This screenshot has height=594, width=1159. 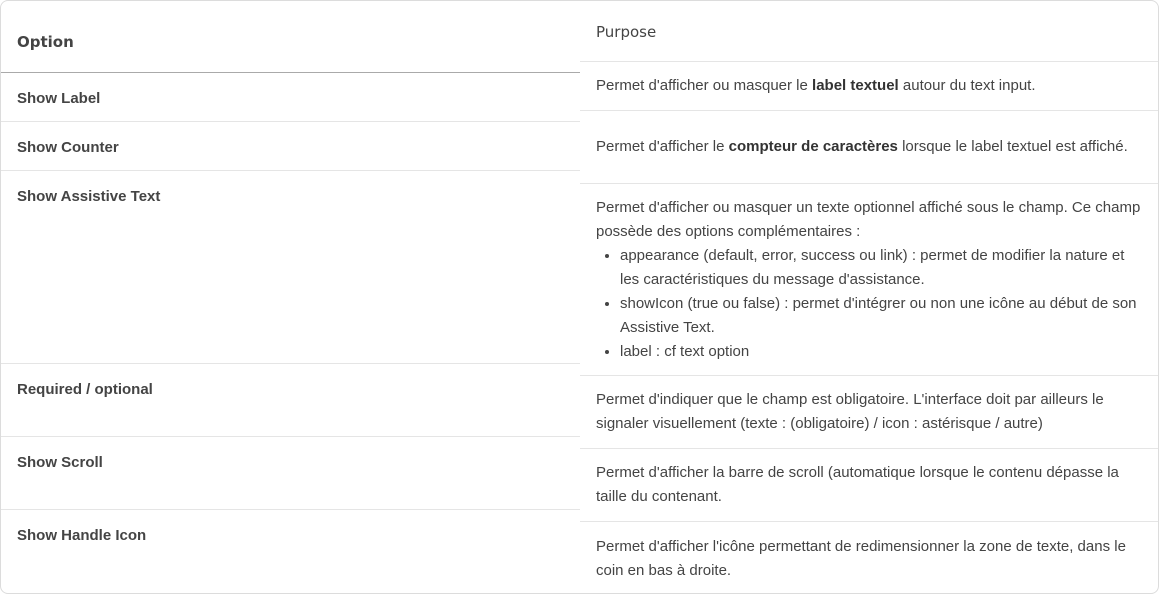 What do you see at coordinates (82, 535) in the screenshot?
I see `option-show-handle-icon: Show Handle Icon` at bounding box center [82, 535].